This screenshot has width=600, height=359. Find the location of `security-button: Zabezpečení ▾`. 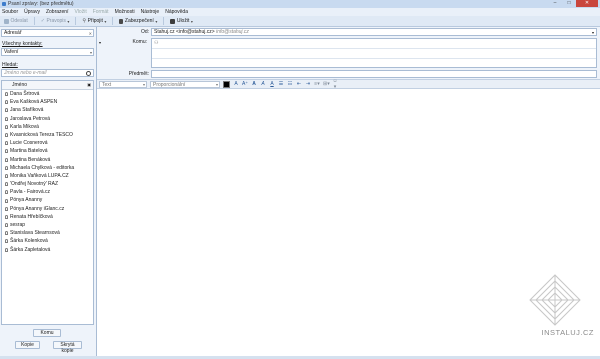

security-button: Zabezpečení ▾ is located at coordinates (138, 21).